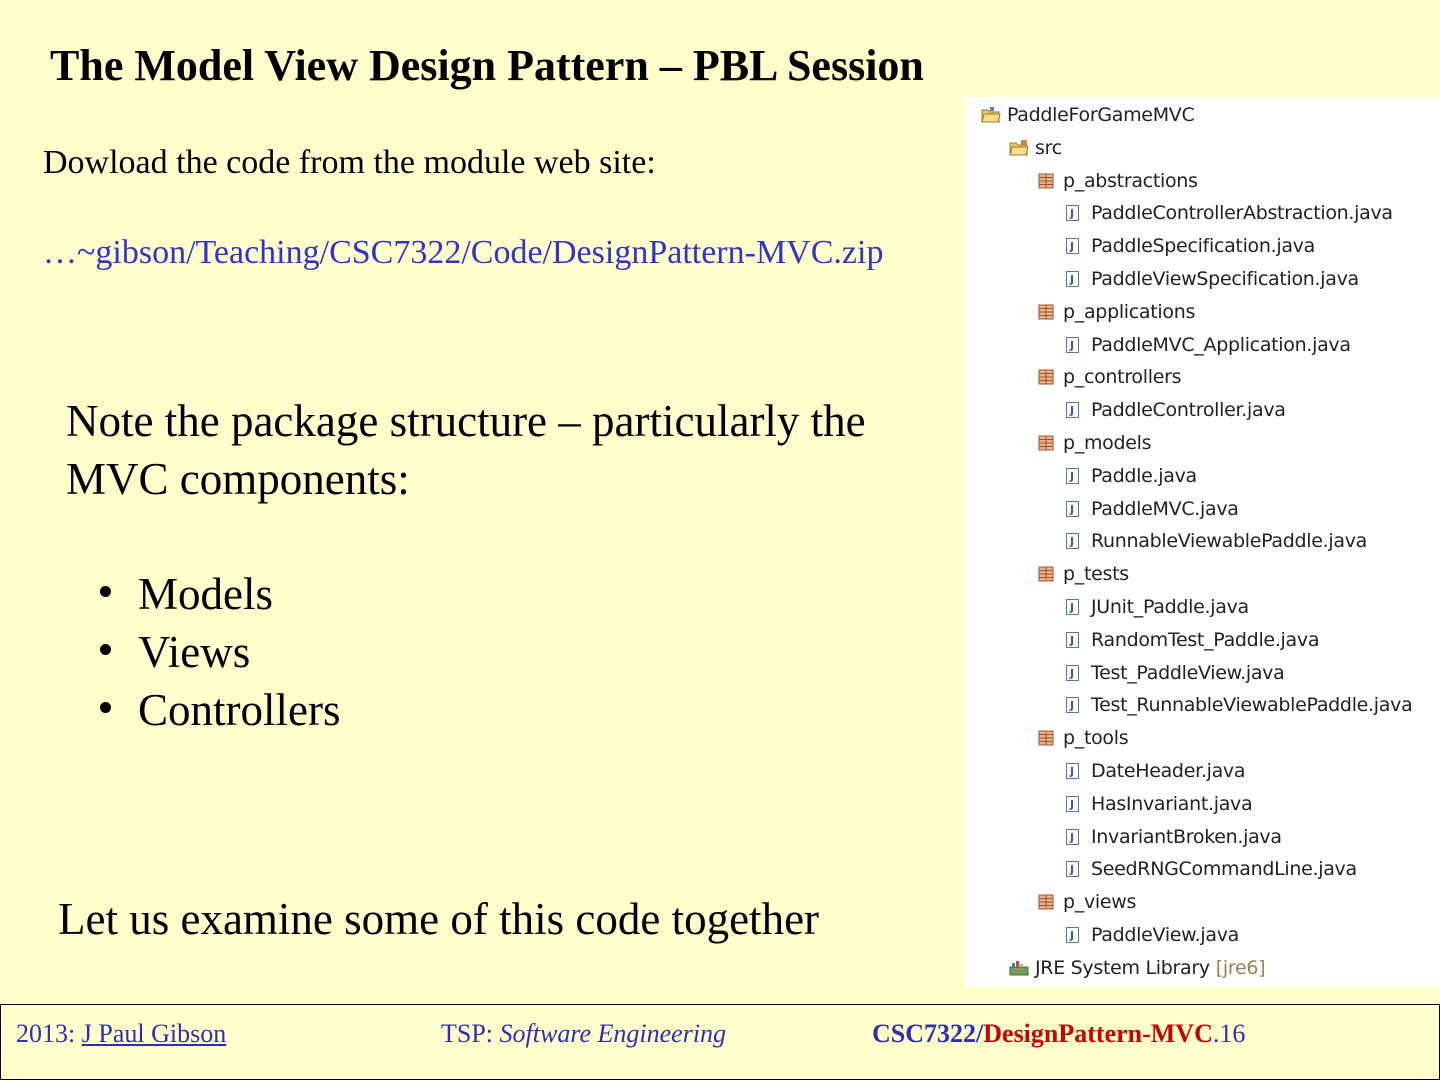 The width and height of the screenshot is (1440, 1080). What do you see at coordinates (194, 652) in the screenshot?
I see `bullet-label: Views` at bounding box center [194, 652].